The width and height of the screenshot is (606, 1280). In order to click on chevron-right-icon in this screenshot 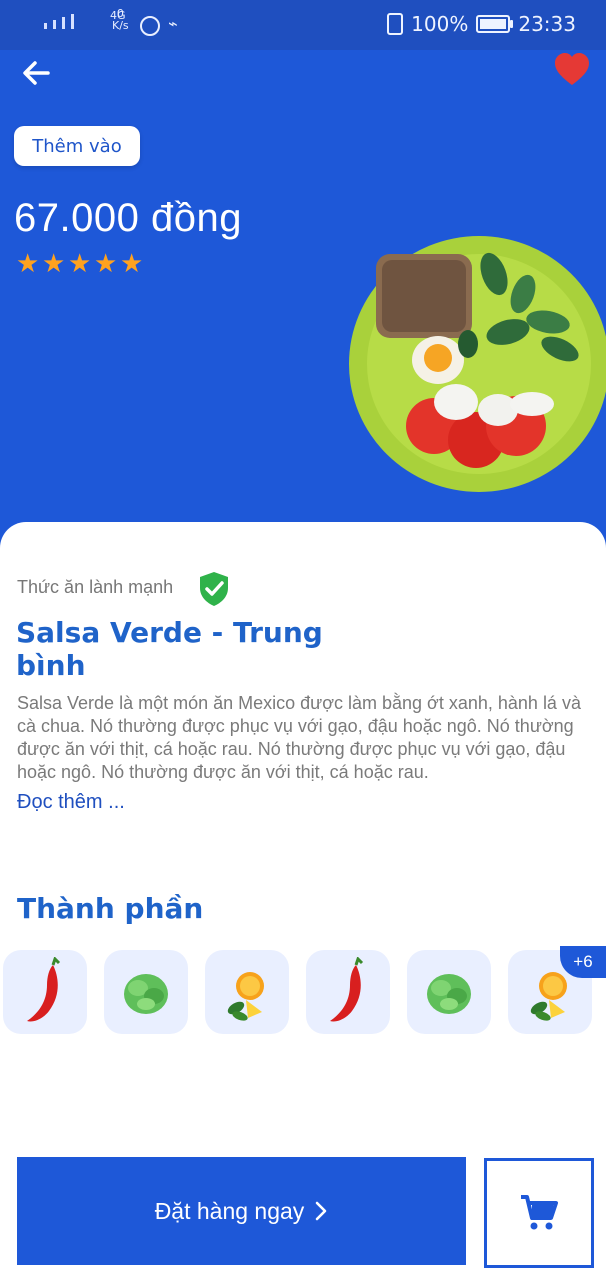, I will do `click(321, 1211)`.